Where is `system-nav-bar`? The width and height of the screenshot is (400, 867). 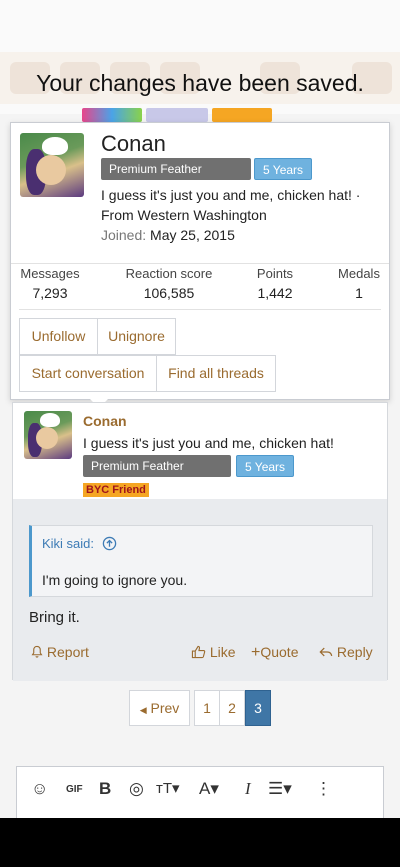
system-nav-bar is located at coordinates (200, 842).